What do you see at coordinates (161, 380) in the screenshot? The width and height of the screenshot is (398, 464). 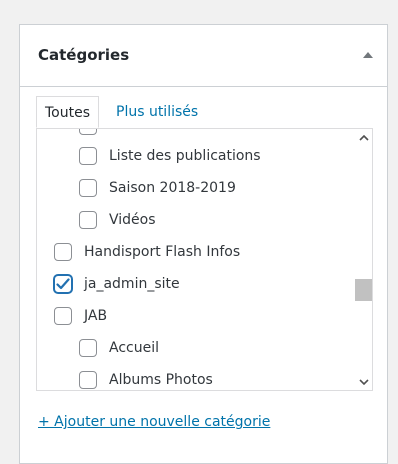 I see `category-label: Albums Photos` at bounding box center [161, 380].